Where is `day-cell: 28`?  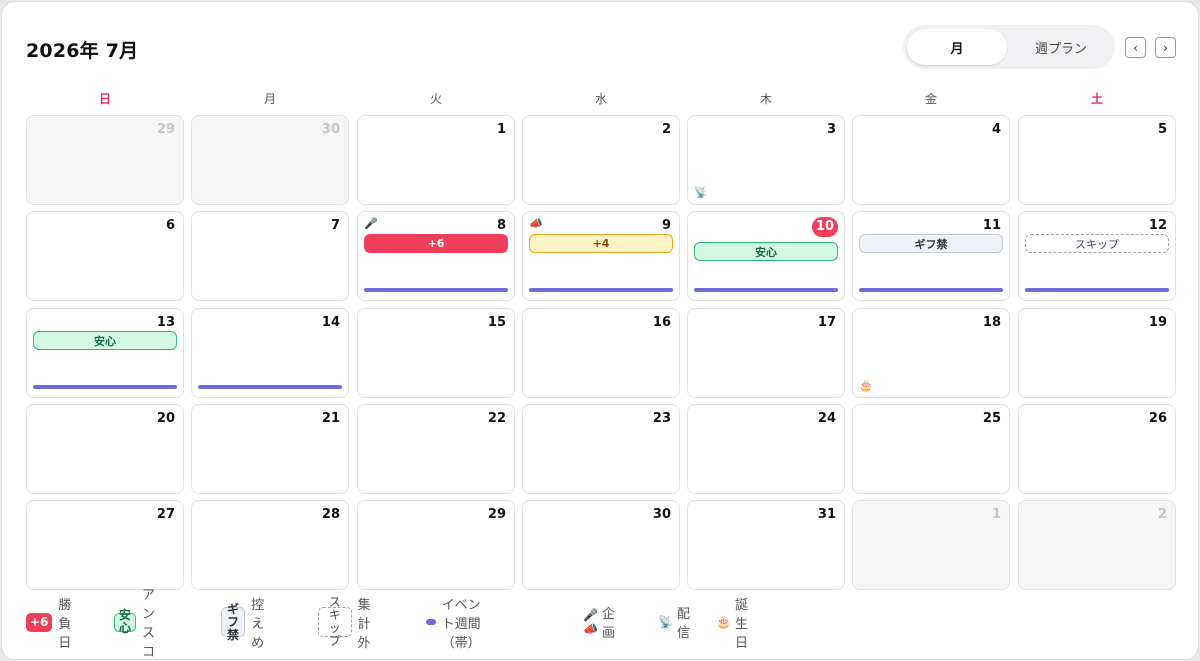
day-cell: 28 is located at coordinates (270, 545).